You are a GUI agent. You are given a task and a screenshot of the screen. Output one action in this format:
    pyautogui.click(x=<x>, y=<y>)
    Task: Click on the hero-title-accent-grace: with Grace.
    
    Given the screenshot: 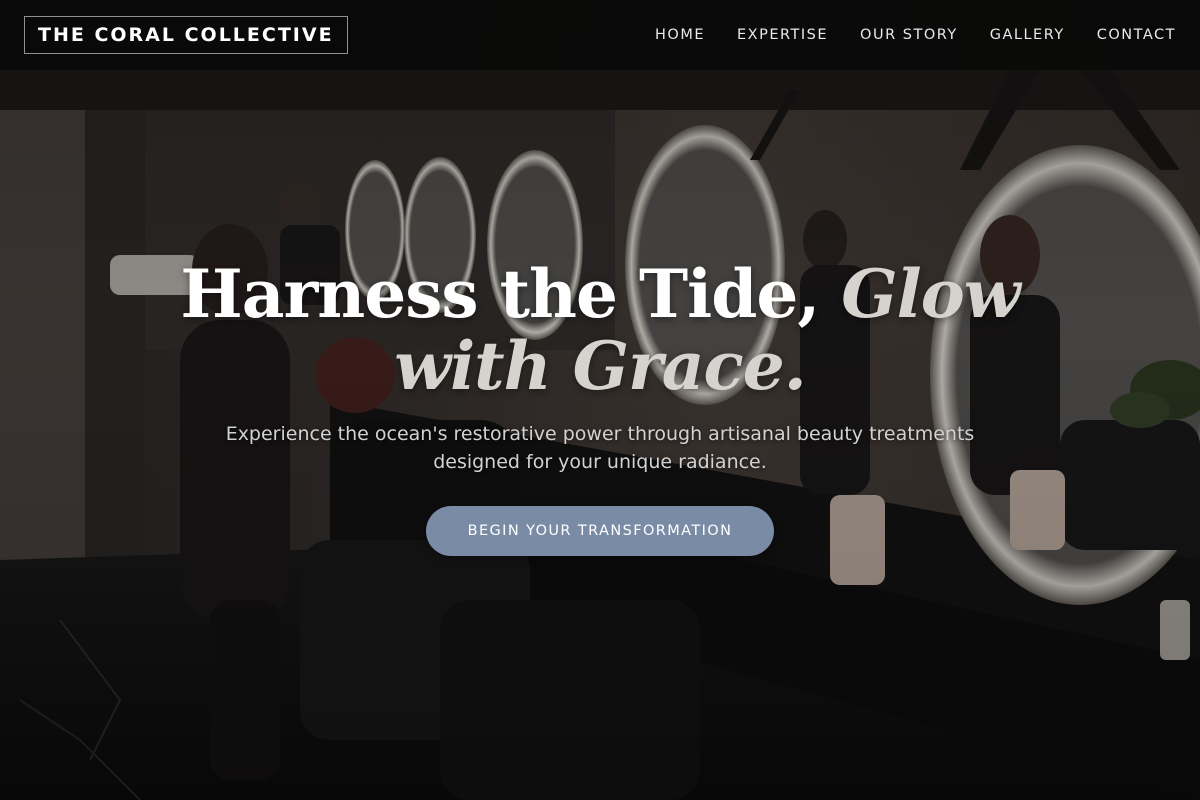 What is the action you would take?
    pyautogui.click(x=600, y=366)
    